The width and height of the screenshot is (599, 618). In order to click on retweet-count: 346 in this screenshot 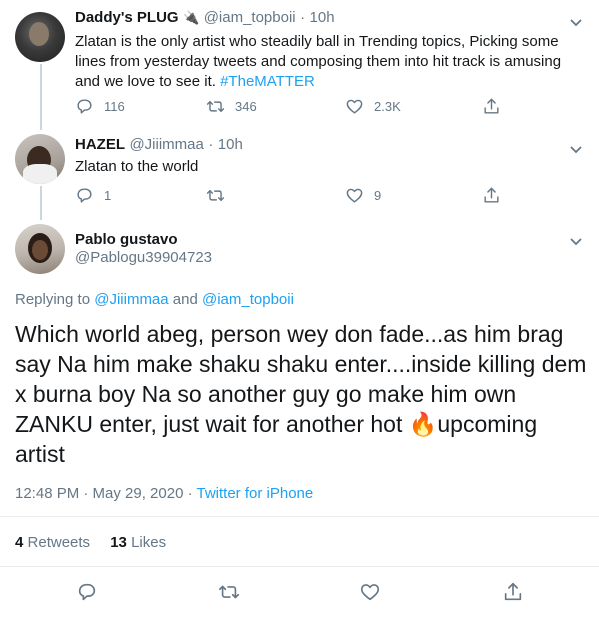, I will do `click(246, 106)`.